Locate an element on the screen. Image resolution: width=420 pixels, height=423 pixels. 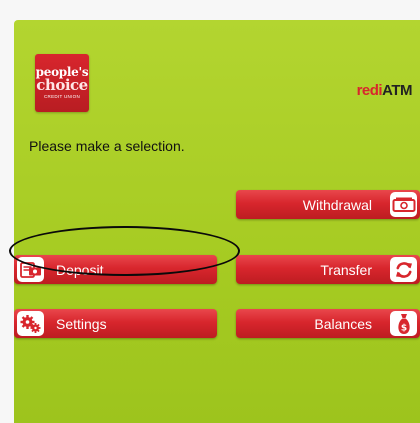
deposit-label: Deposit is located at coordinates (80, 269).